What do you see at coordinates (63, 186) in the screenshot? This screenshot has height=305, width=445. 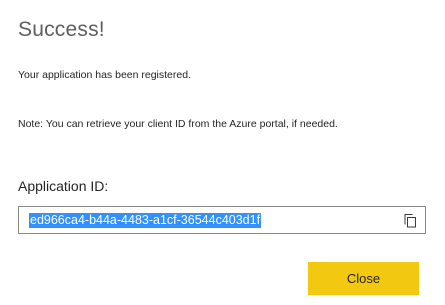 I see `application-id-label: Application ID:` at bounding box center [63, 186].